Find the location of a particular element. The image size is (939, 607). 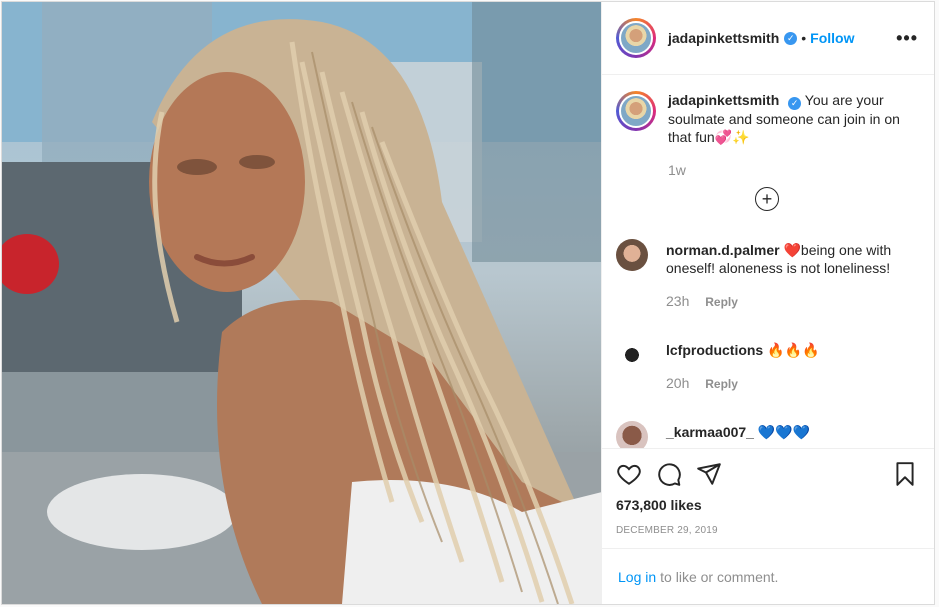

comment-time: 23h is located at coordinates (677, 301).